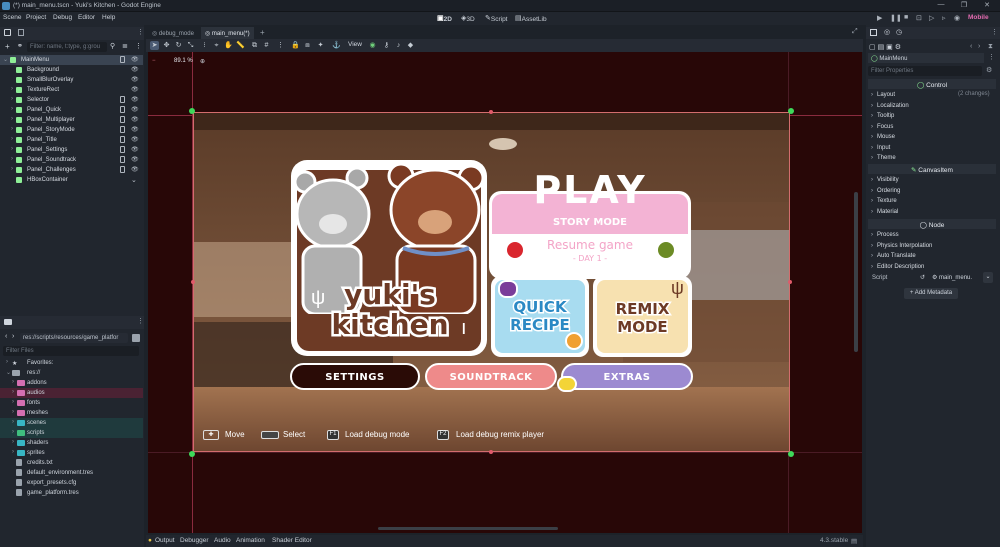 The image size is (1000, 547). What do you see at coordinates (855, 32) in the screenshot?
I see `distraction-free-icon: ⤢` at bounding box center [855, 32].